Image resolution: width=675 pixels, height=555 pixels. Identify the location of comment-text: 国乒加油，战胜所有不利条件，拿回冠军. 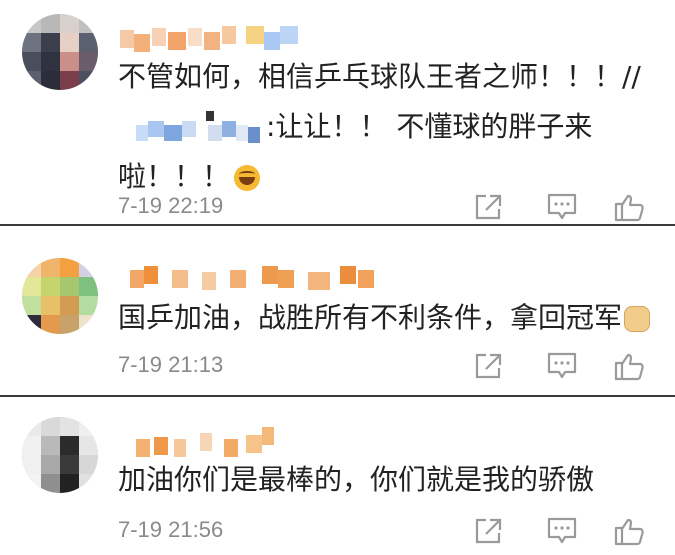
(390, 318).